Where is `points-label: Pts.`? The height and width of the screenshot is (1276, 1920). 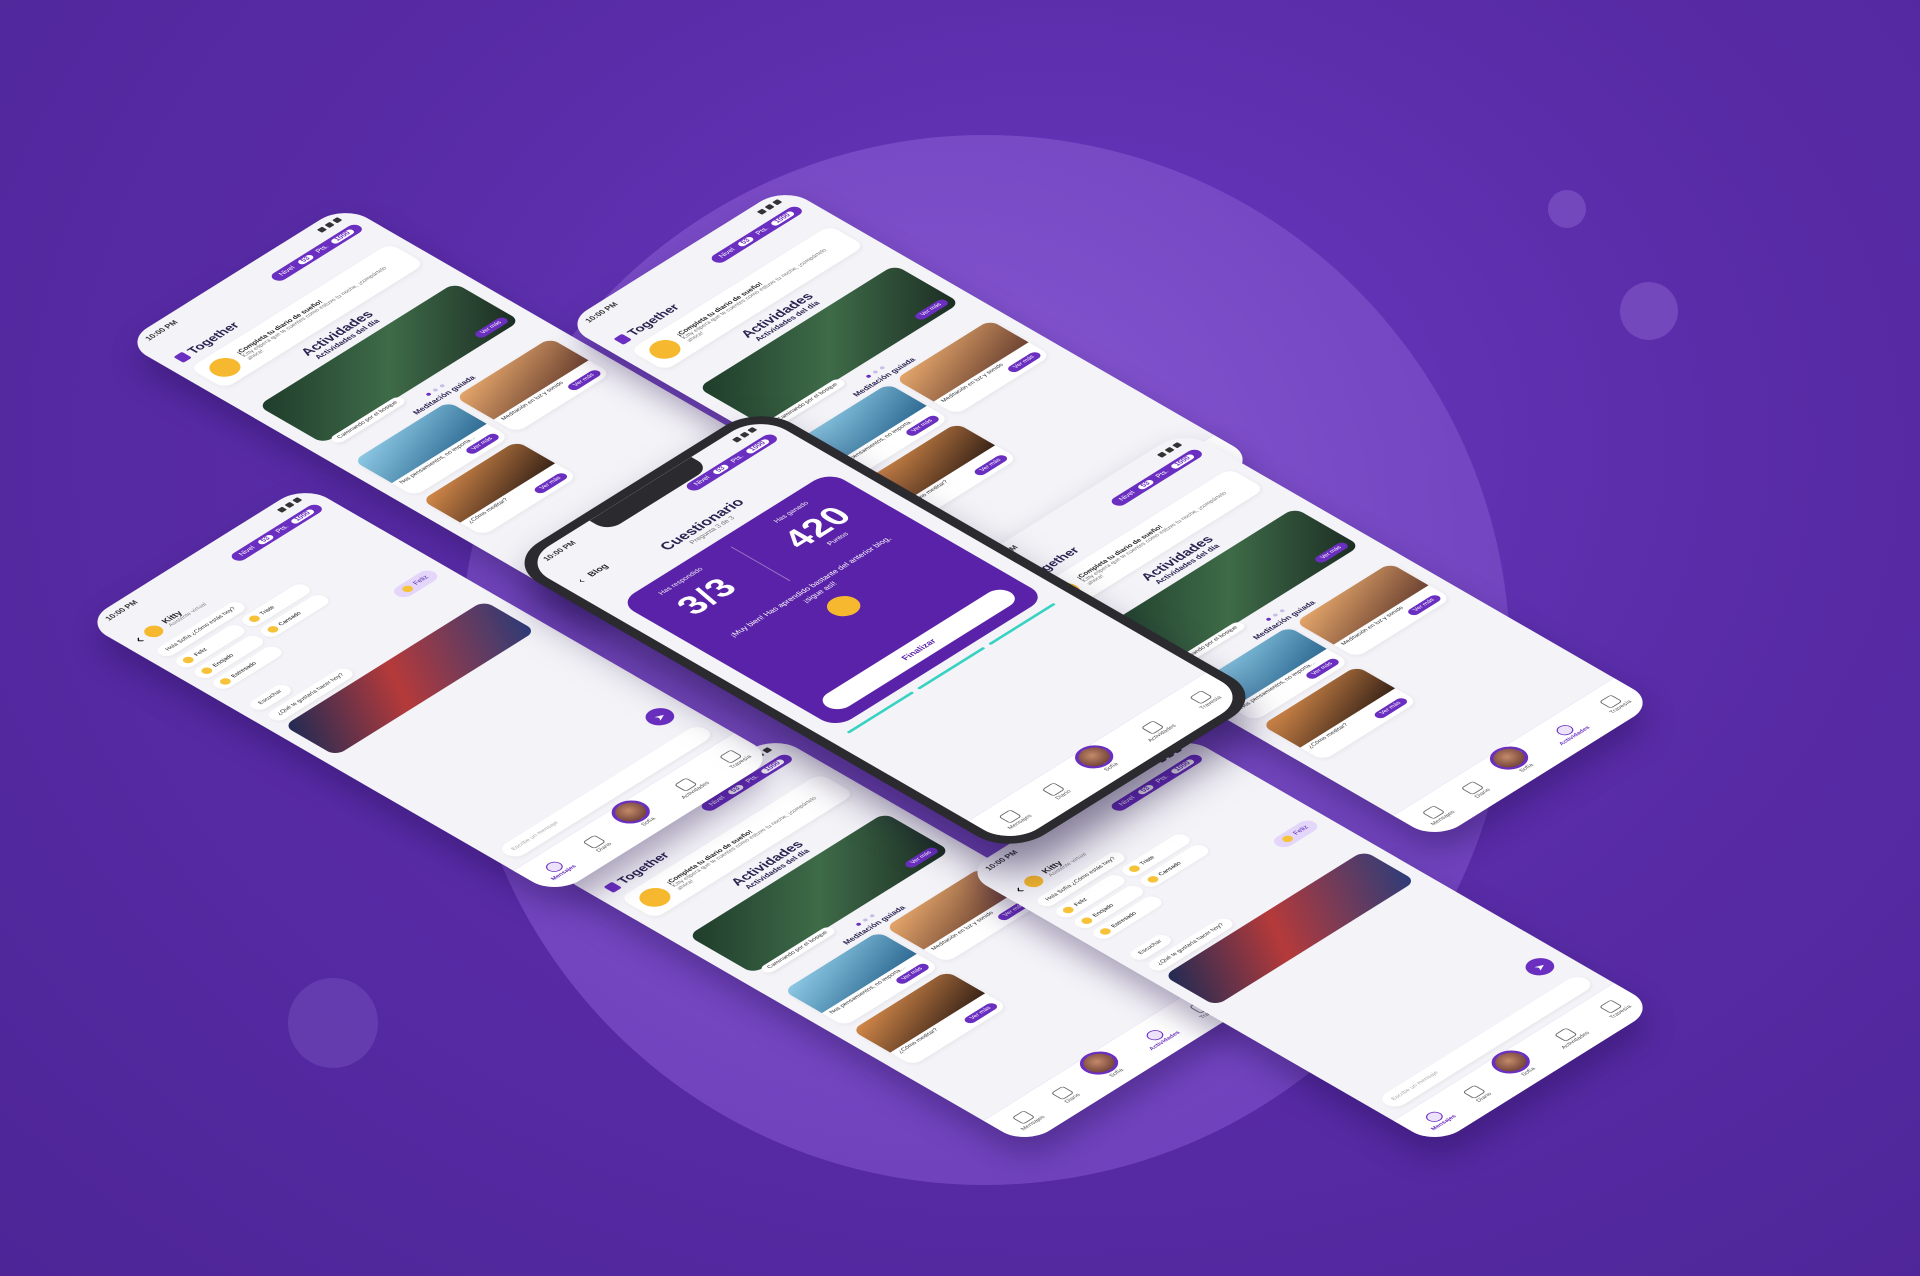
points-label: Pts. is located at coordinates (322, 249).